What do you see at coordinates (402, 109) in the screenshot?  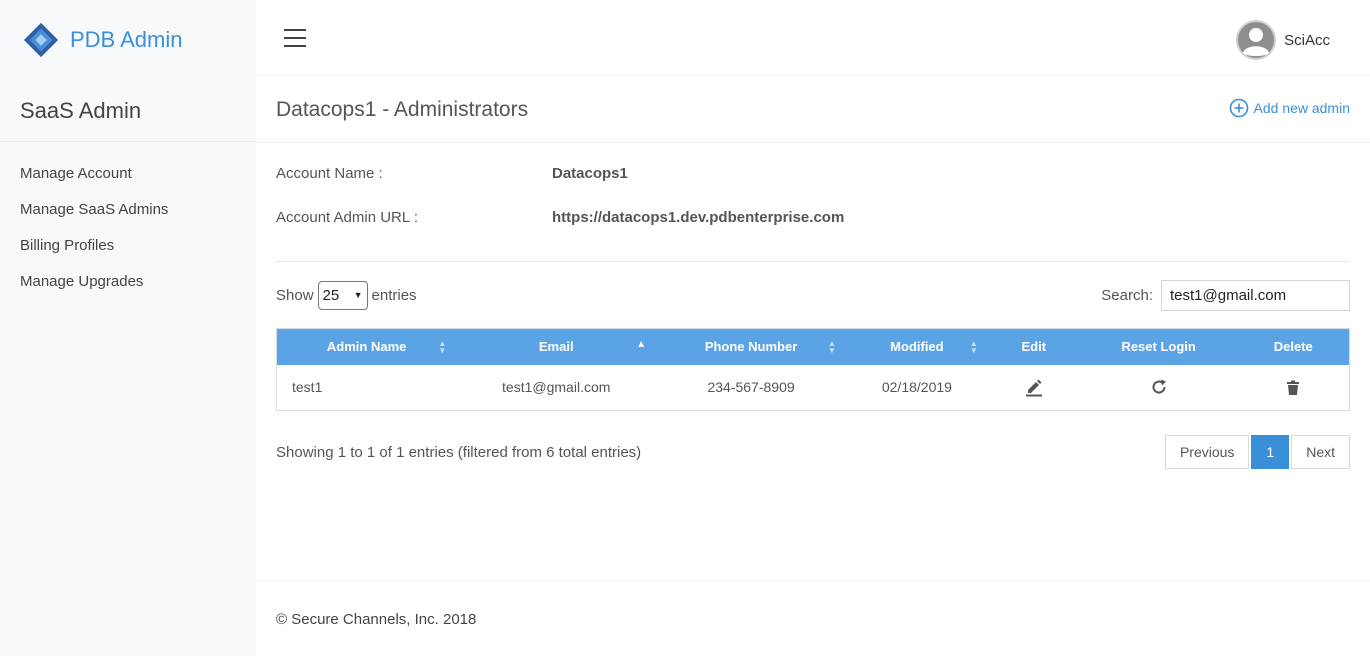 I see `page-title: Datacops1 - Administrators` at bounding box center [402, 109].